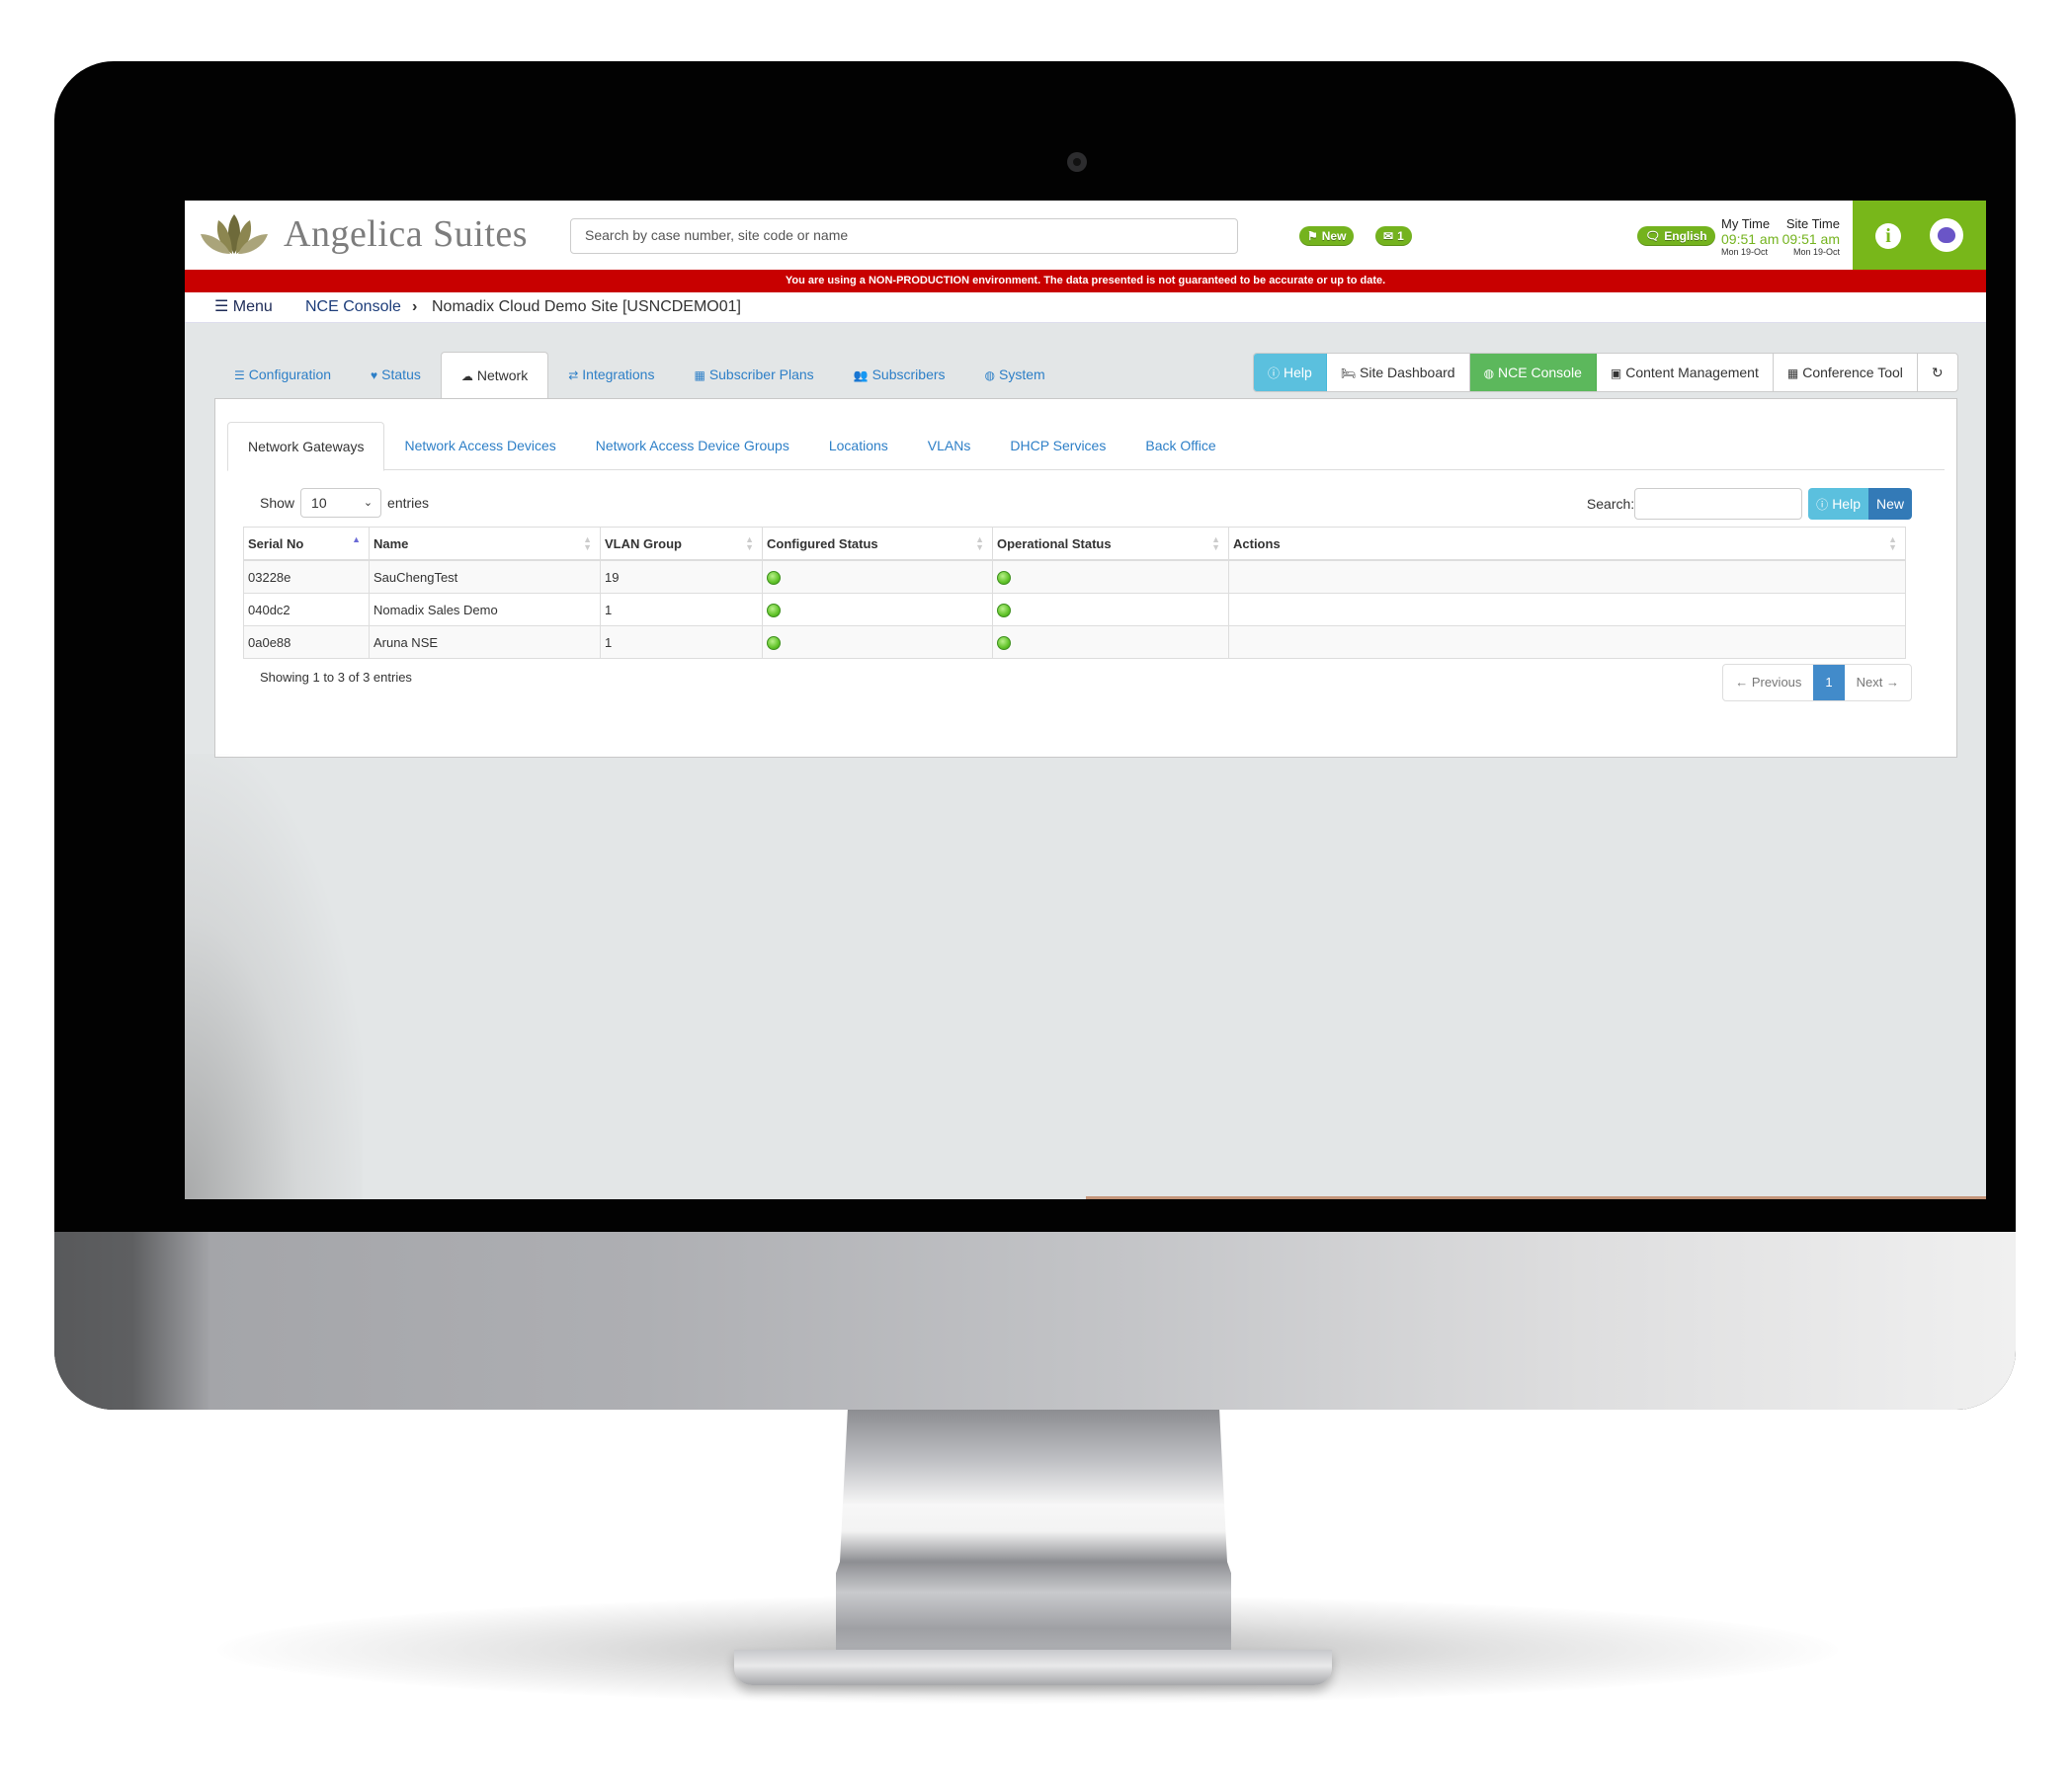 The image size is (2072, 1789). I want to click on heartbeat-icon: ♥, so click(375, 375).